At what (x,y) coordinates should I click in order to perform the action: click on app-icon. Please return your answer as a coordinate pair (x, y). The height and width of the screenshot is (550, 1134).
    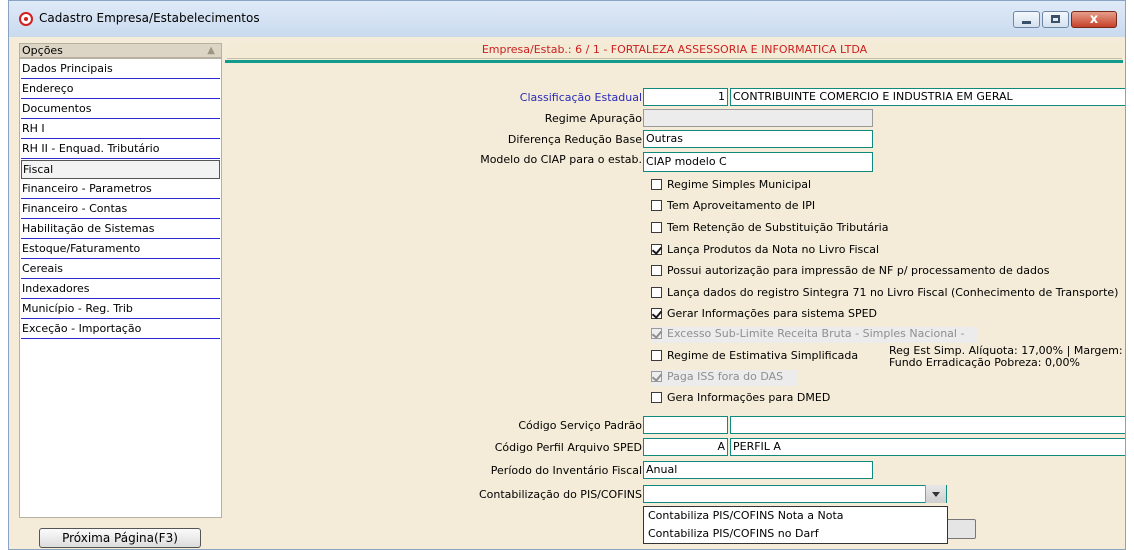
    Looking at the image, I should click on (26, 19).